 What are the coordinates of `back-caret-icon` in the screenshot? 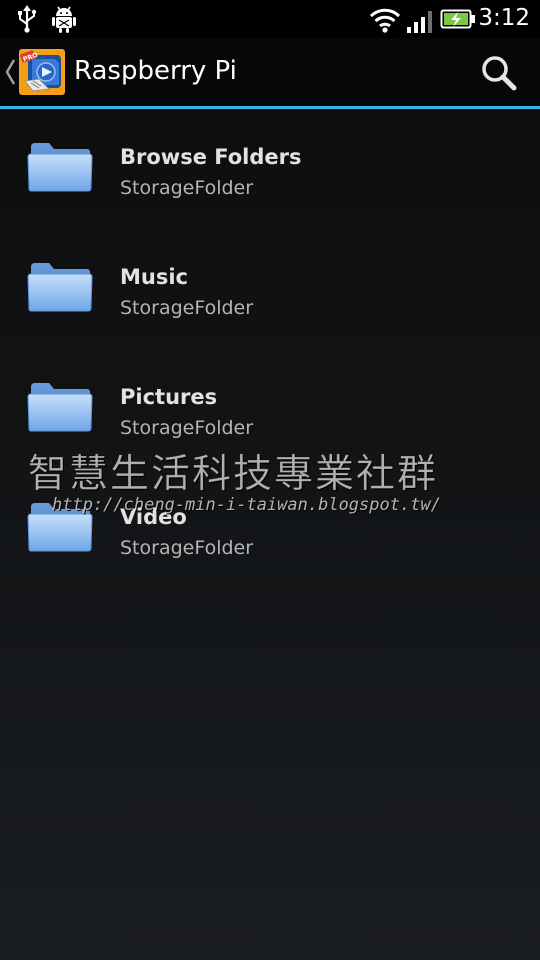 It's located at (10, 72).